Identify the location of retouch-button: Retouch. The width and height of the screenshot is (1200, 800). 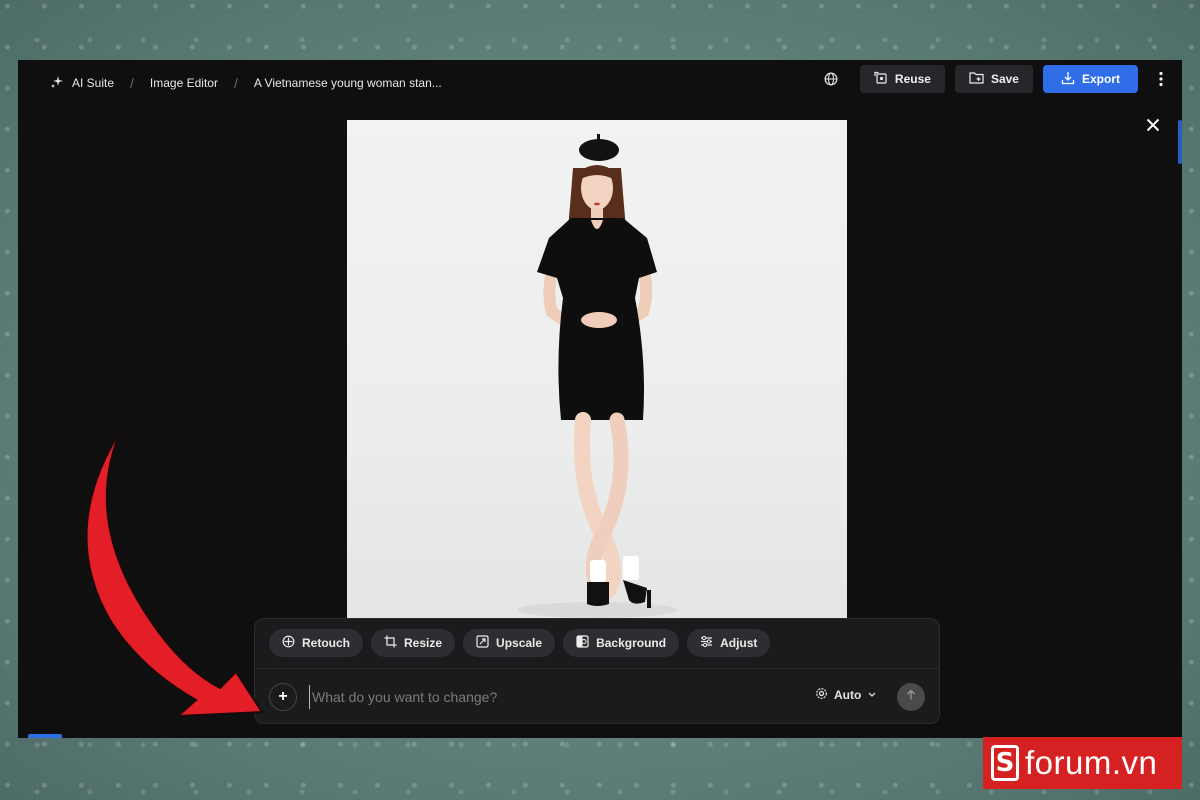
(316, 643).